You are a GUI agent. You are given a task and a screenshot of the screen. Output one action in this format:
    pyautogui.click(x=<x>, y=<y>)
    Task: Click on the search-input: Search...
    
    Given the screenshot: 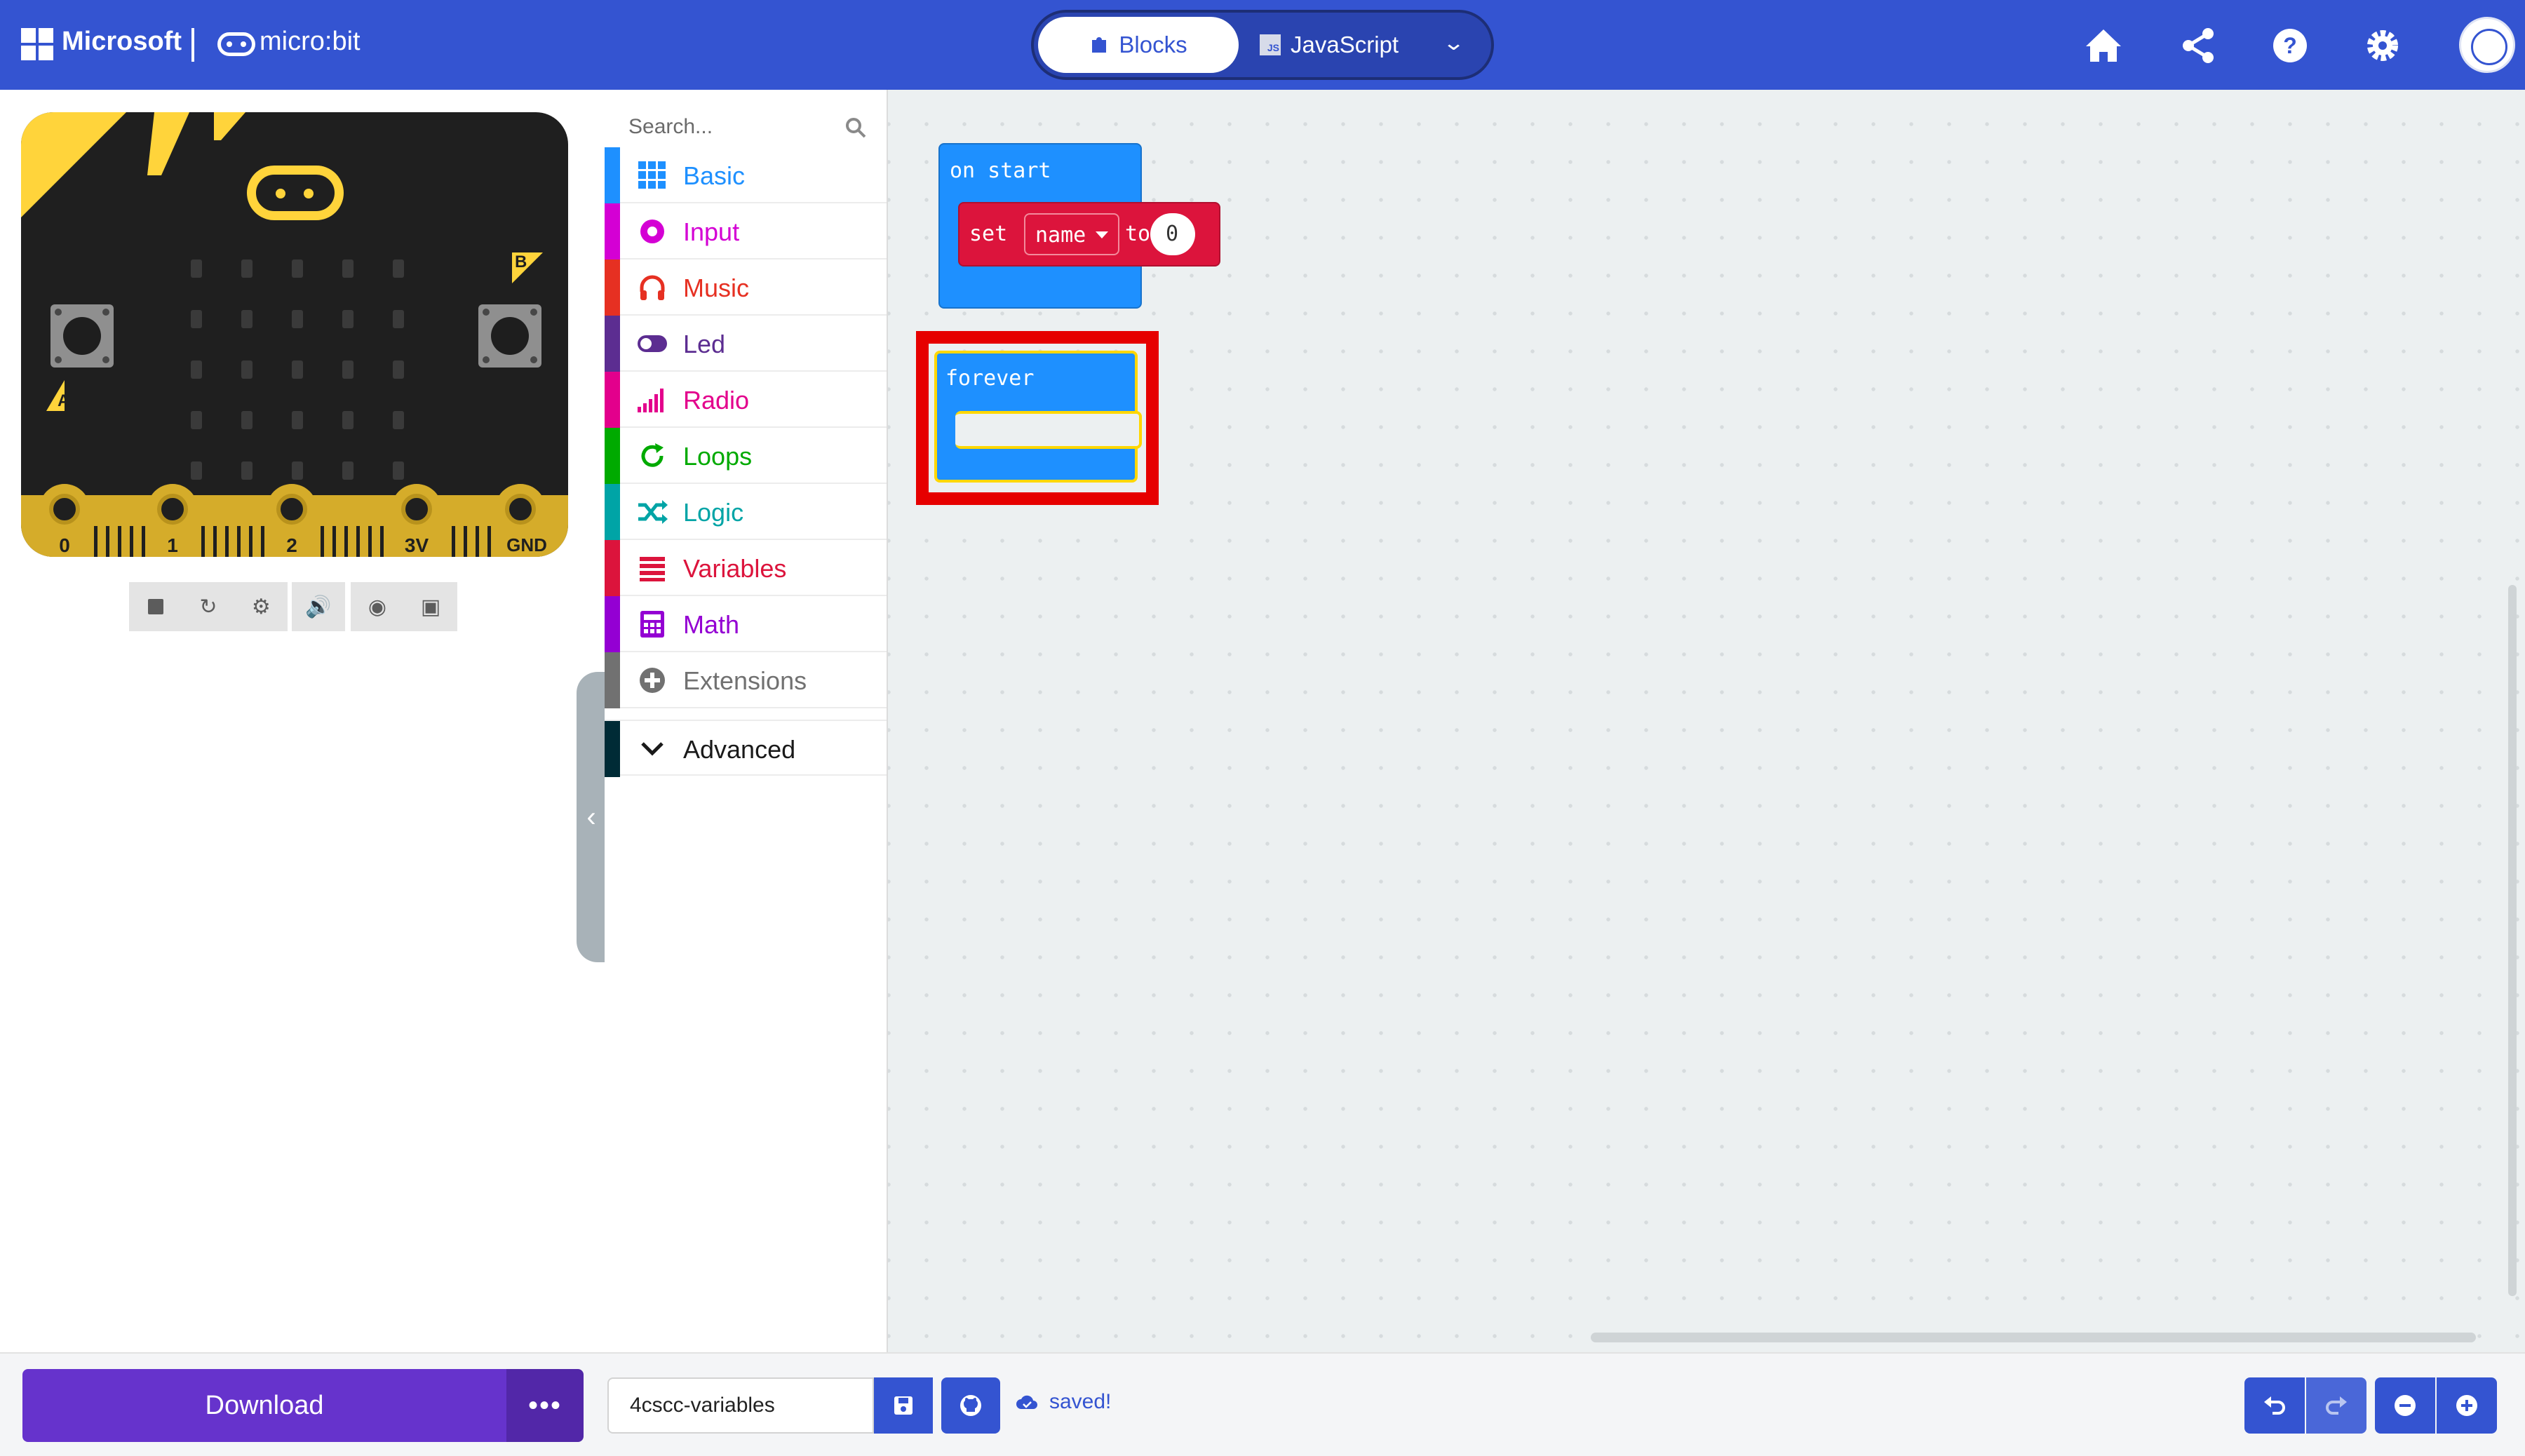 What is the action you would take?
    pyautogui.click(x=670, y=127)
    